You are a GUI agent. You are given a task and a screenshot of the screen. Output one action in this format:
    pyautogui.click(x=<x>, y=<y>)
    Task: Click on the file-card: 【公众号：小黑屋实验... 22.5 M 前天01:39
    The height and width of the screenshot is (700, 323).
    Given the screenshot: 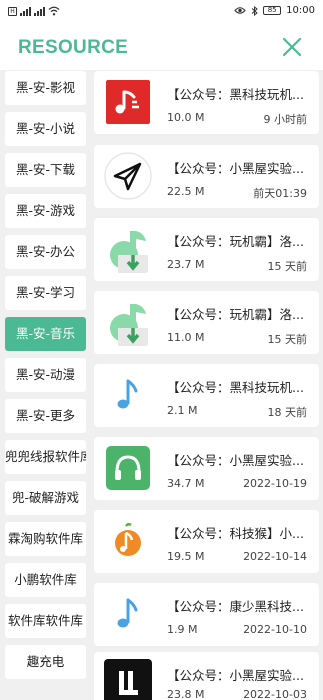 What is the action you would take?
    pyautogui.click(x=206, y=176)
    